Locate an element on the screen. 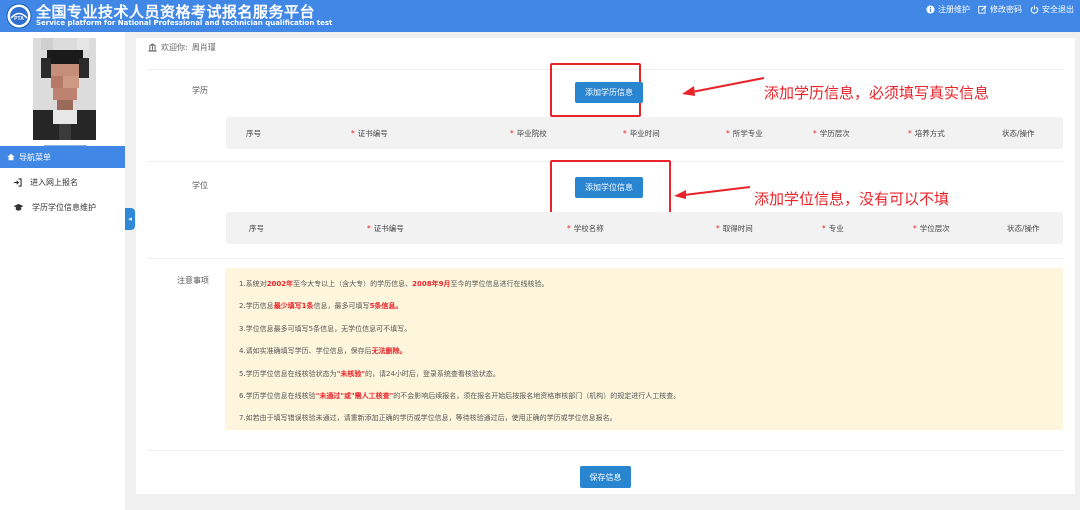  edit-icon is located at coordinates (982, 9).